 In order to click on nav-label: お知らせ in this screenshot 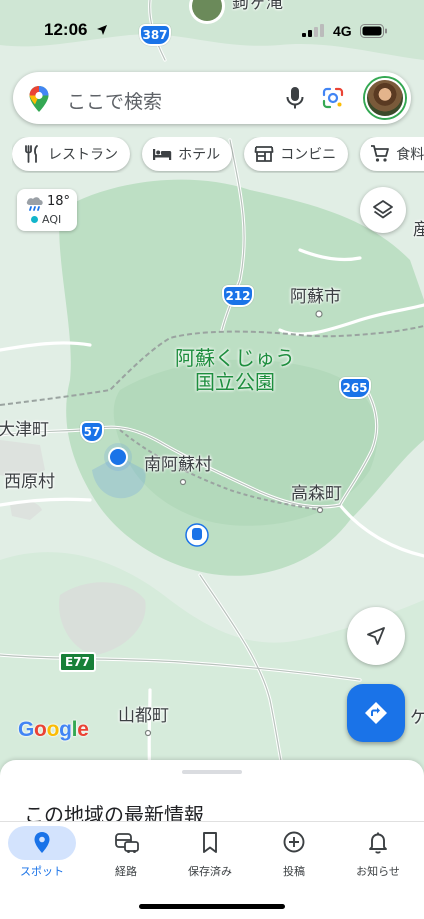, I will do `click(378, 871)`.